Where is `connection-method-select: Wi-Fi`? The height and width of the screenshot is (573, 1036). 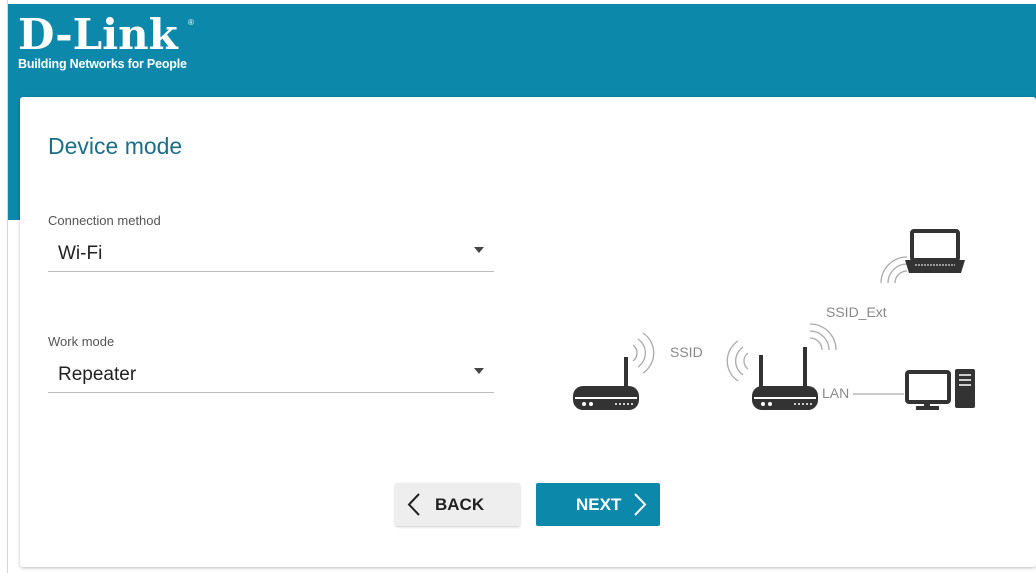
connection-method-select: Wi-Fi is located at coordinates (271, 250).